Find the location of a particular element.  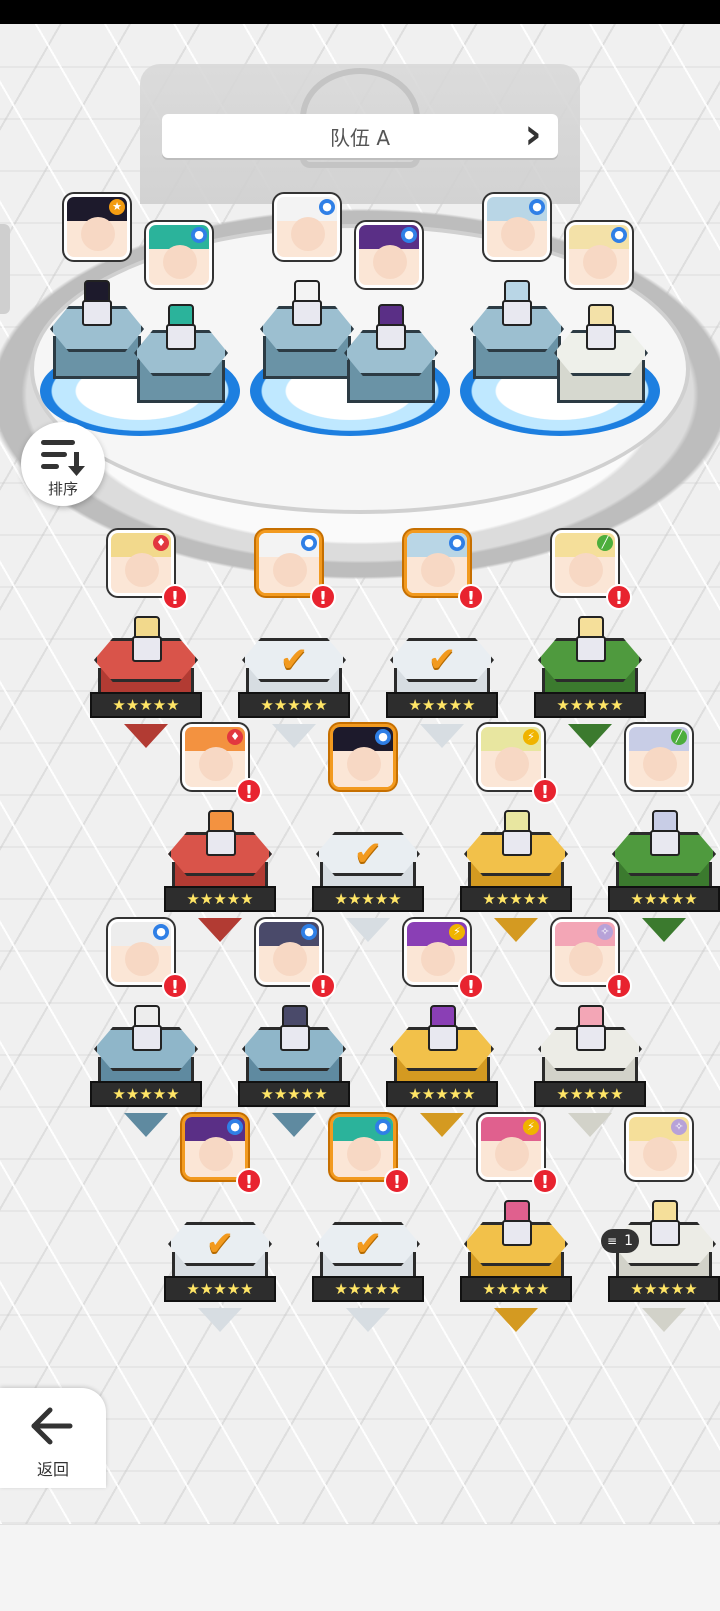

count-badge: 1 is located at coordinates (620, 1241).